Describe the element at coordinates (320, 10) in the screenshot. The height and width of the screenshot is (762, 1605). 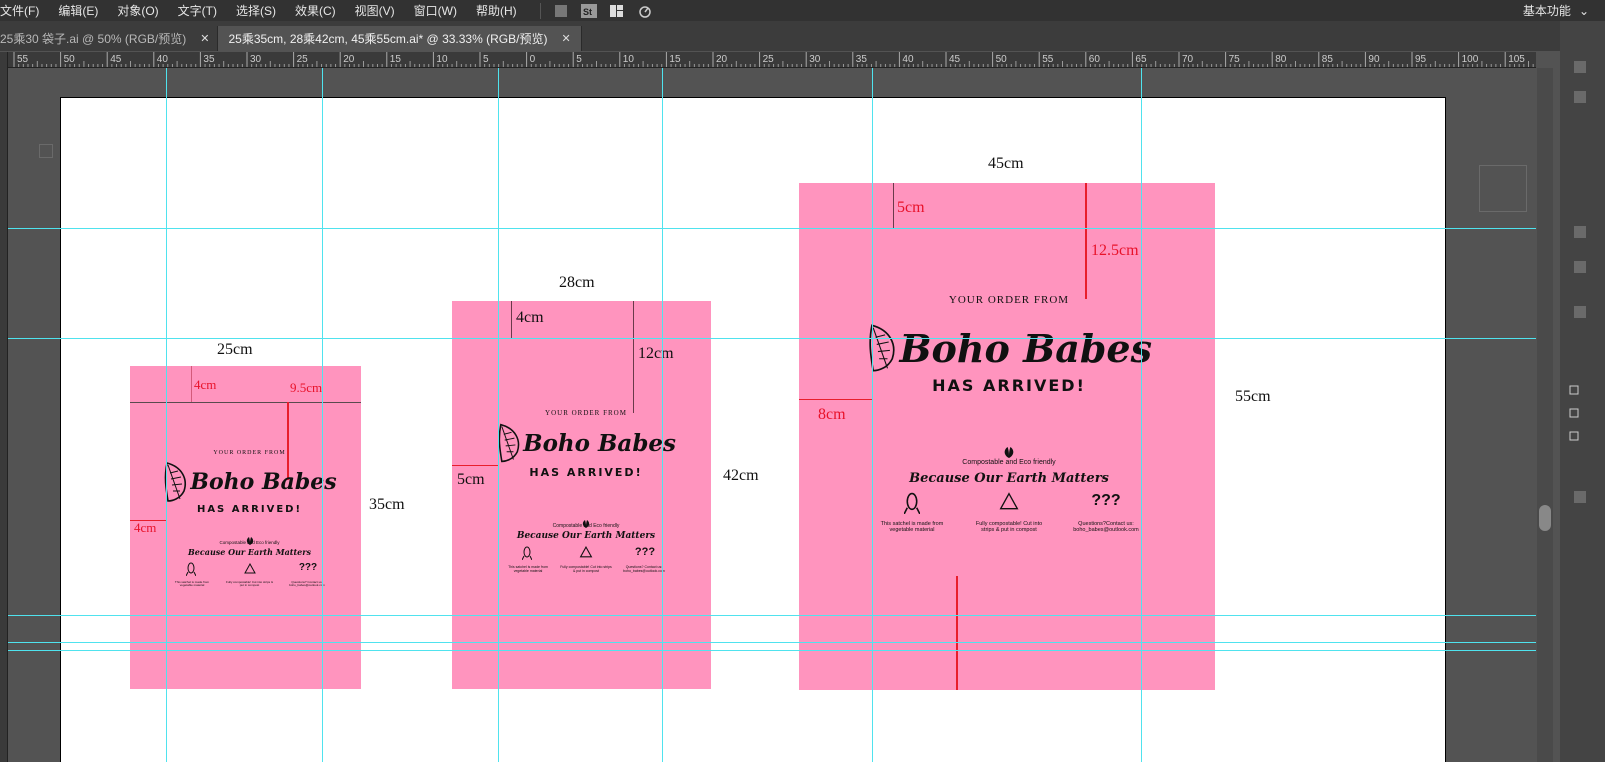
I see `menu-effect: 效果(C)` at that location.